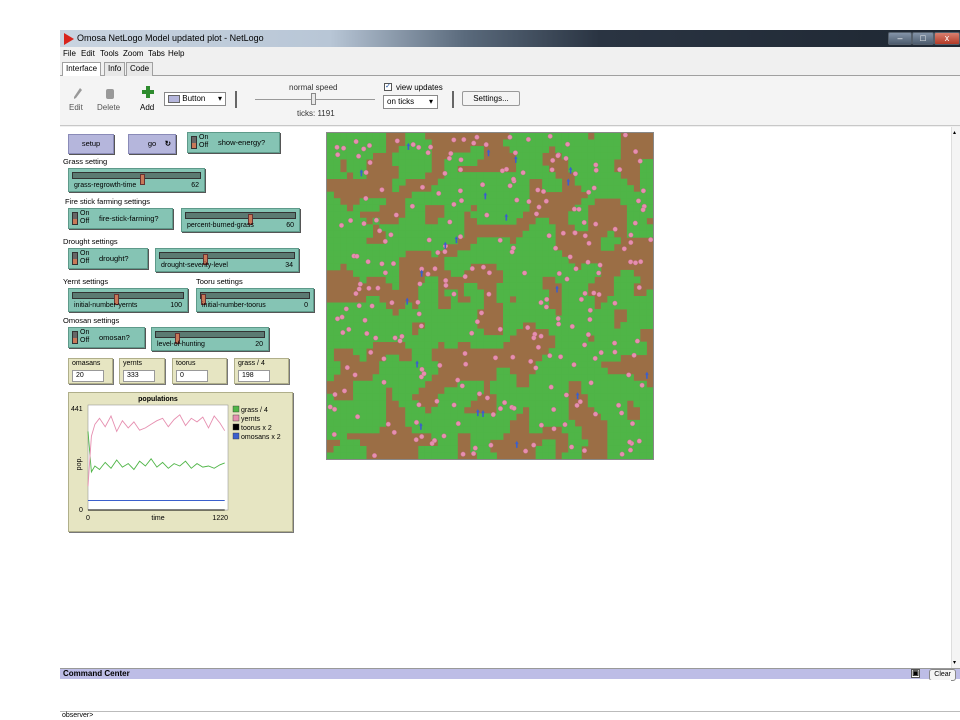 Image resolution: width=960 pixels, height=720 pixels. I want to click on edit-button: Edit, so click(76, 107).